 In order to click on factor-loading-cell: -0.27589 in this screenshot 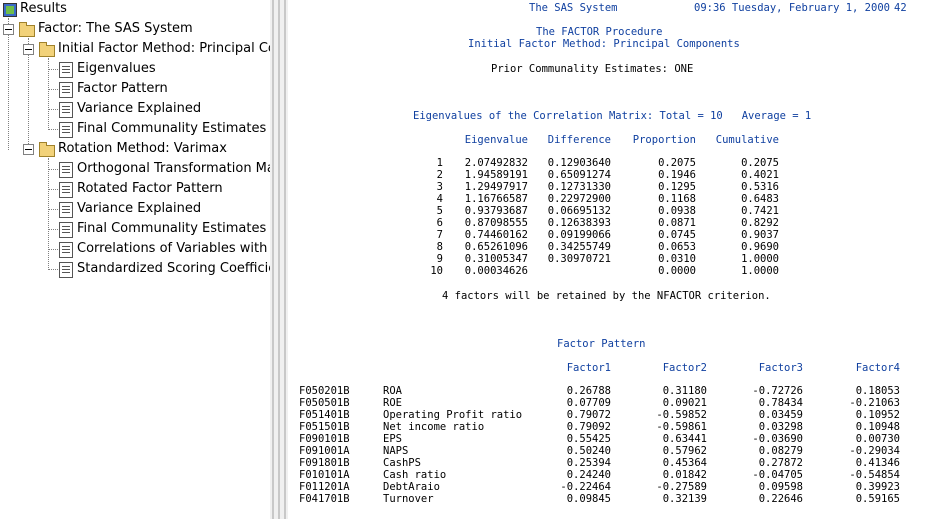, I will do `click(681, 487)`.